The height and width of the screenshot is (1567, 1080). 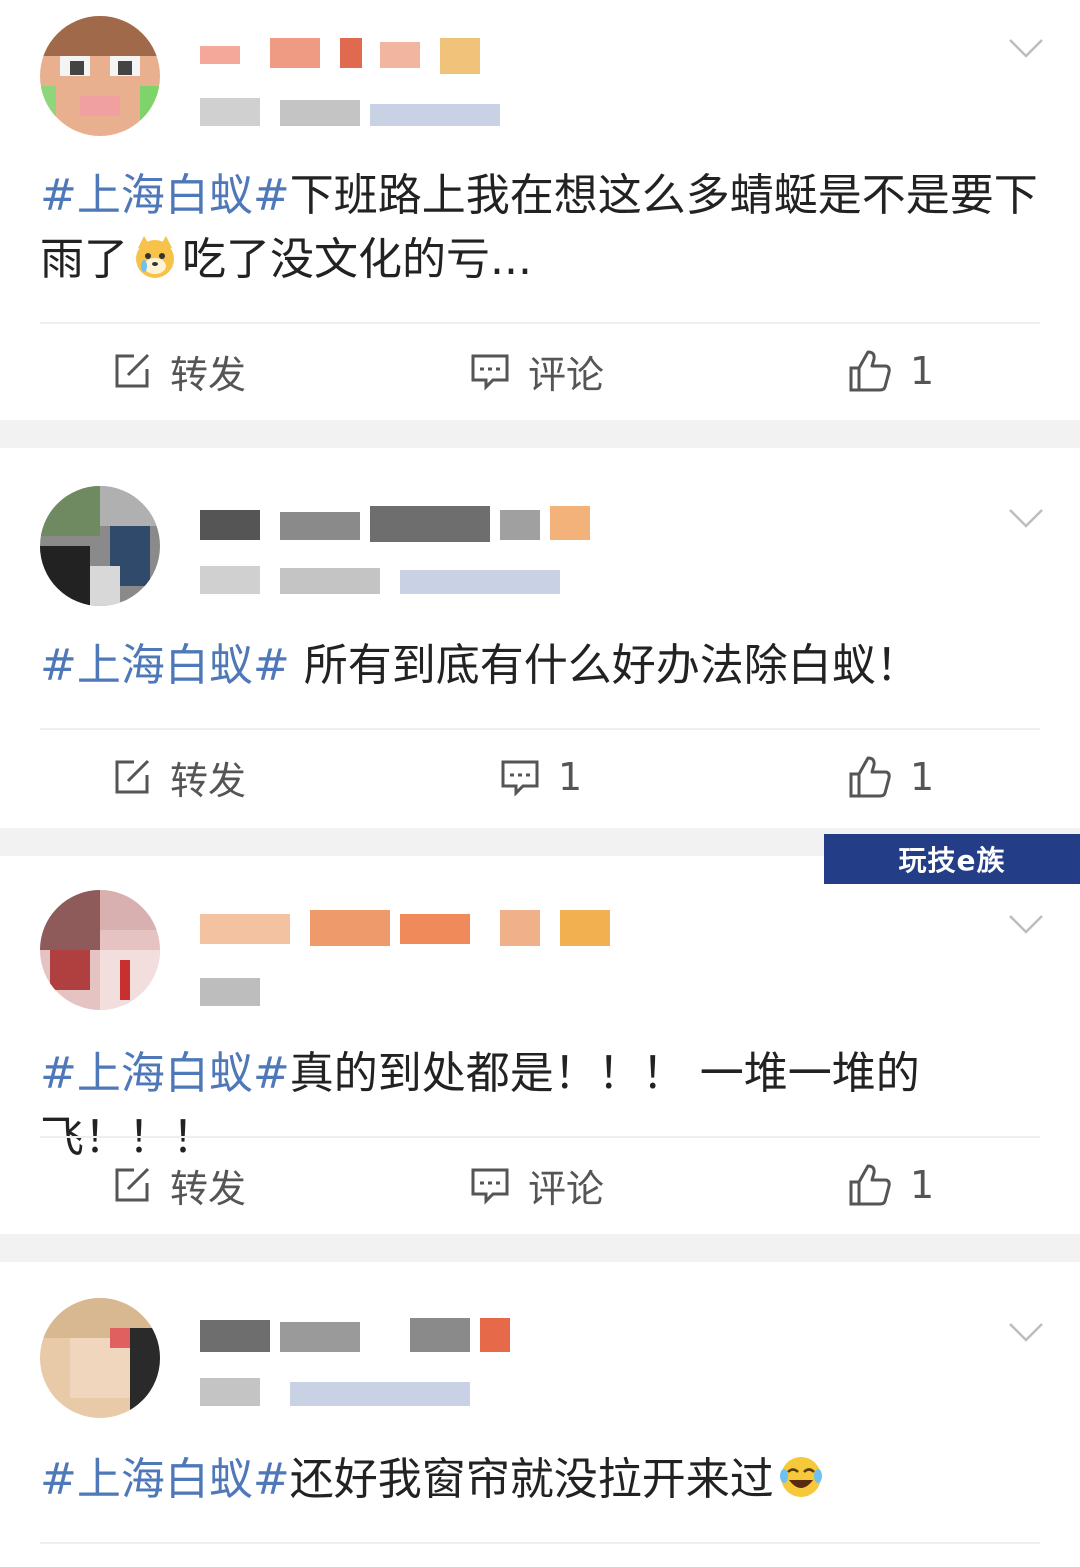 What do you see at coordinates (480, 1105) in the screenshot?
I see `post-content: #上海白蚁#真的到处都是！！！ 一堆一堆的飞！！！` at bounding box center [480, 1105].